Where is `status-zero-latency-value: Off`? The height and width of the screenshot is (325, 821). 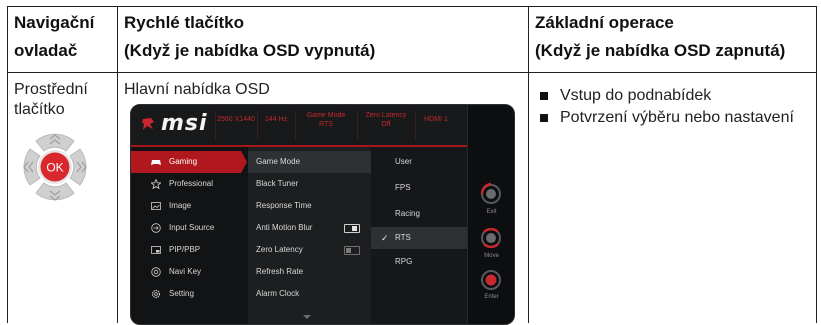 status-zero-latency-value: Off is located at coordinates (386, 124).